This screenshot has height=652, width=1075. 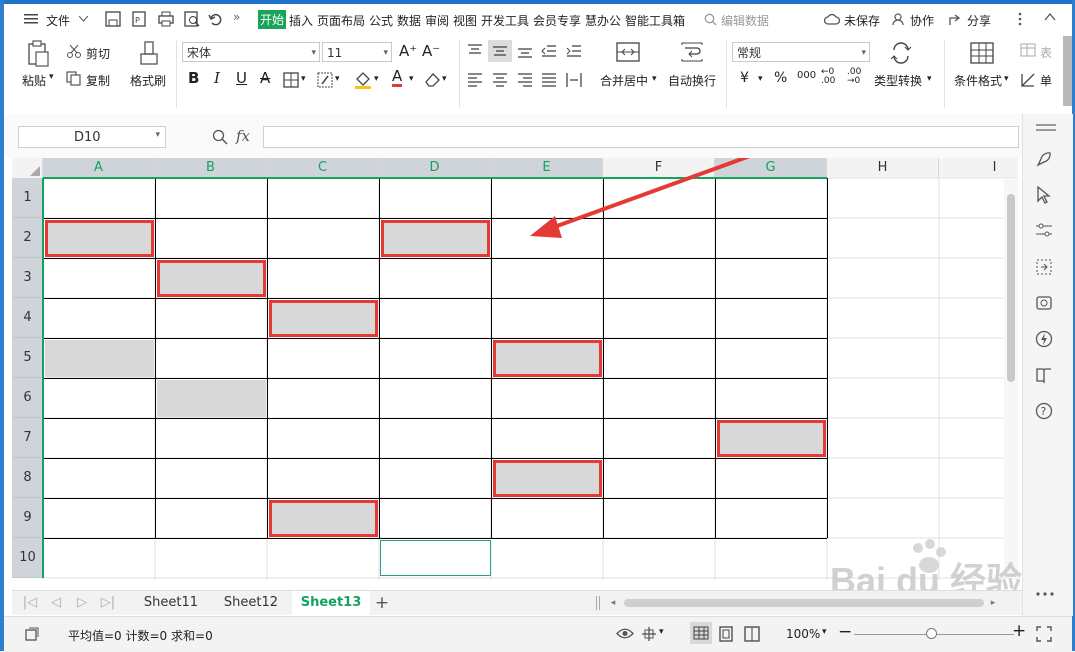 What do you see at coordinates (598, 603) in the screenshot?
I see `tab-splitter` at bounding box center [598, 603].